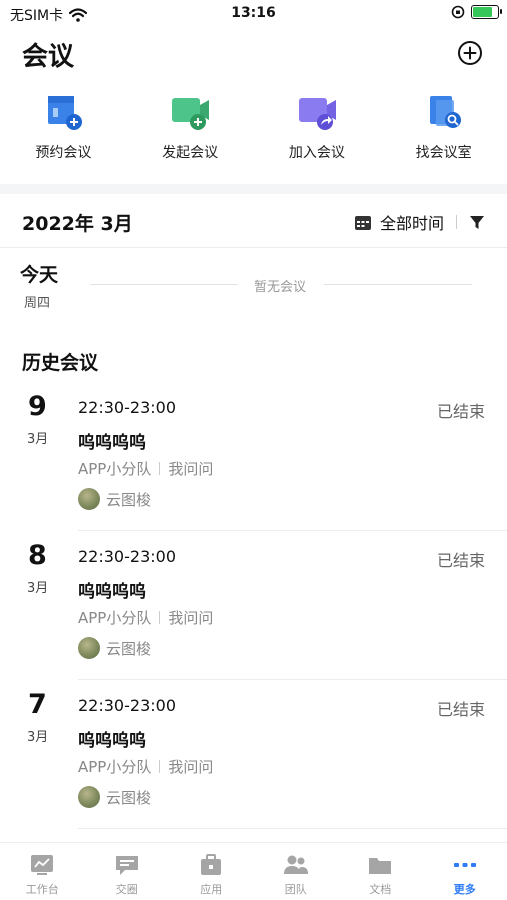  Describe the element at coordinates (464, 865) in the screenshot. I see `more-icon` at that location.